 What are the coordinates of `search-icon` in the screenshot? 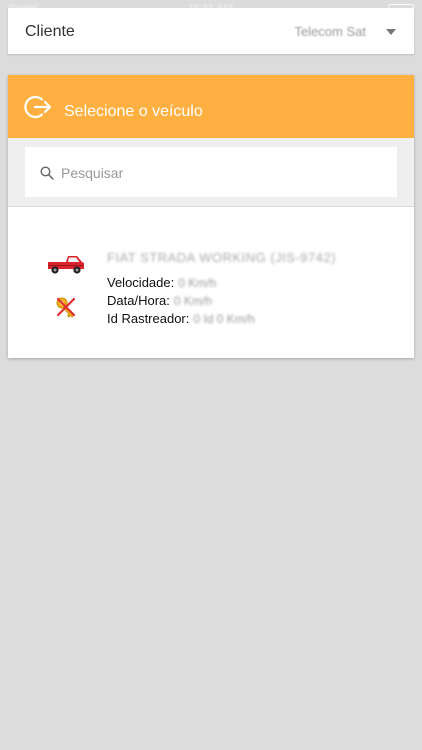 It's located at (47, 173).